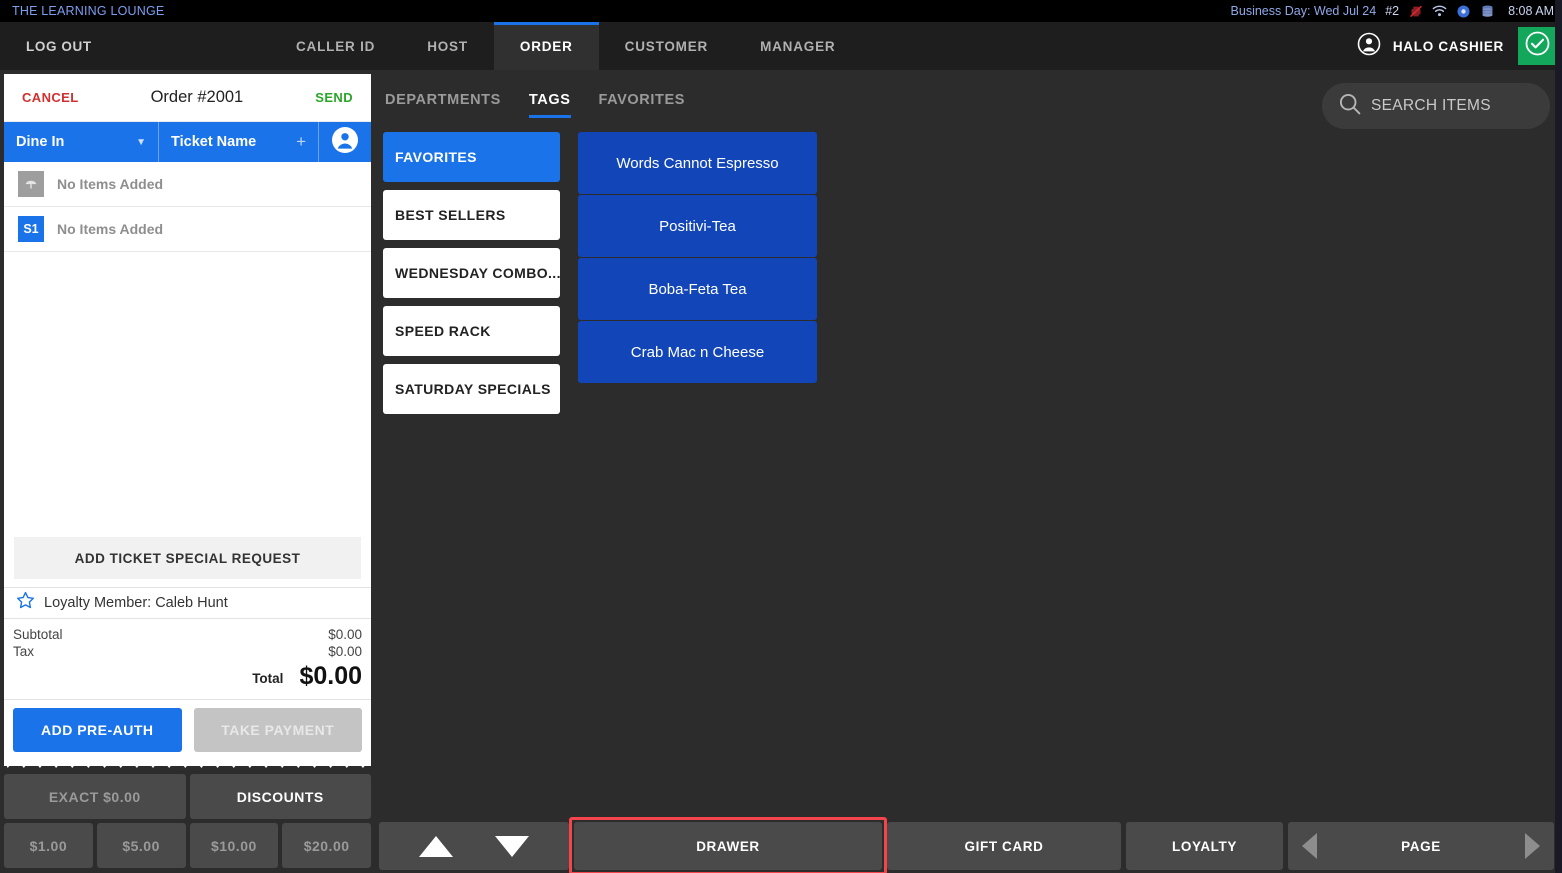 Image resolution: width=1562 pixels, height=873 pixels. Describe the element at coordinates (326, 845) in the screenshot. I see `cash-20-button: $20.00` at that location.